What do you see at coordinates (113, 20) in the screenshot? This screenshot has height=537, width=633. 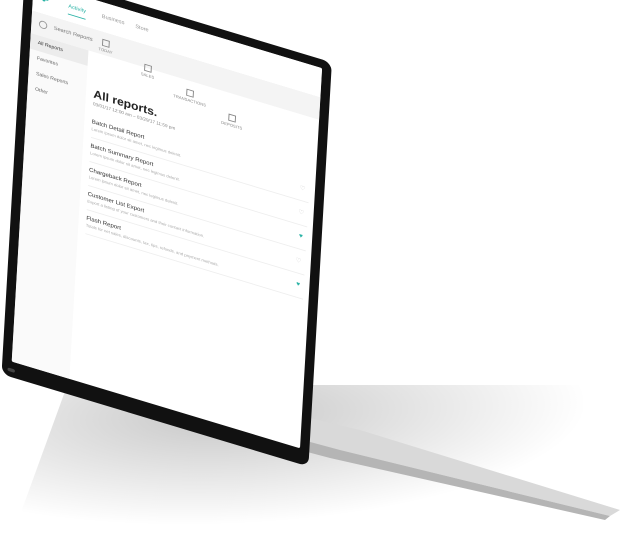 I see `tab-business: Business` at bounding box center [113, 20].